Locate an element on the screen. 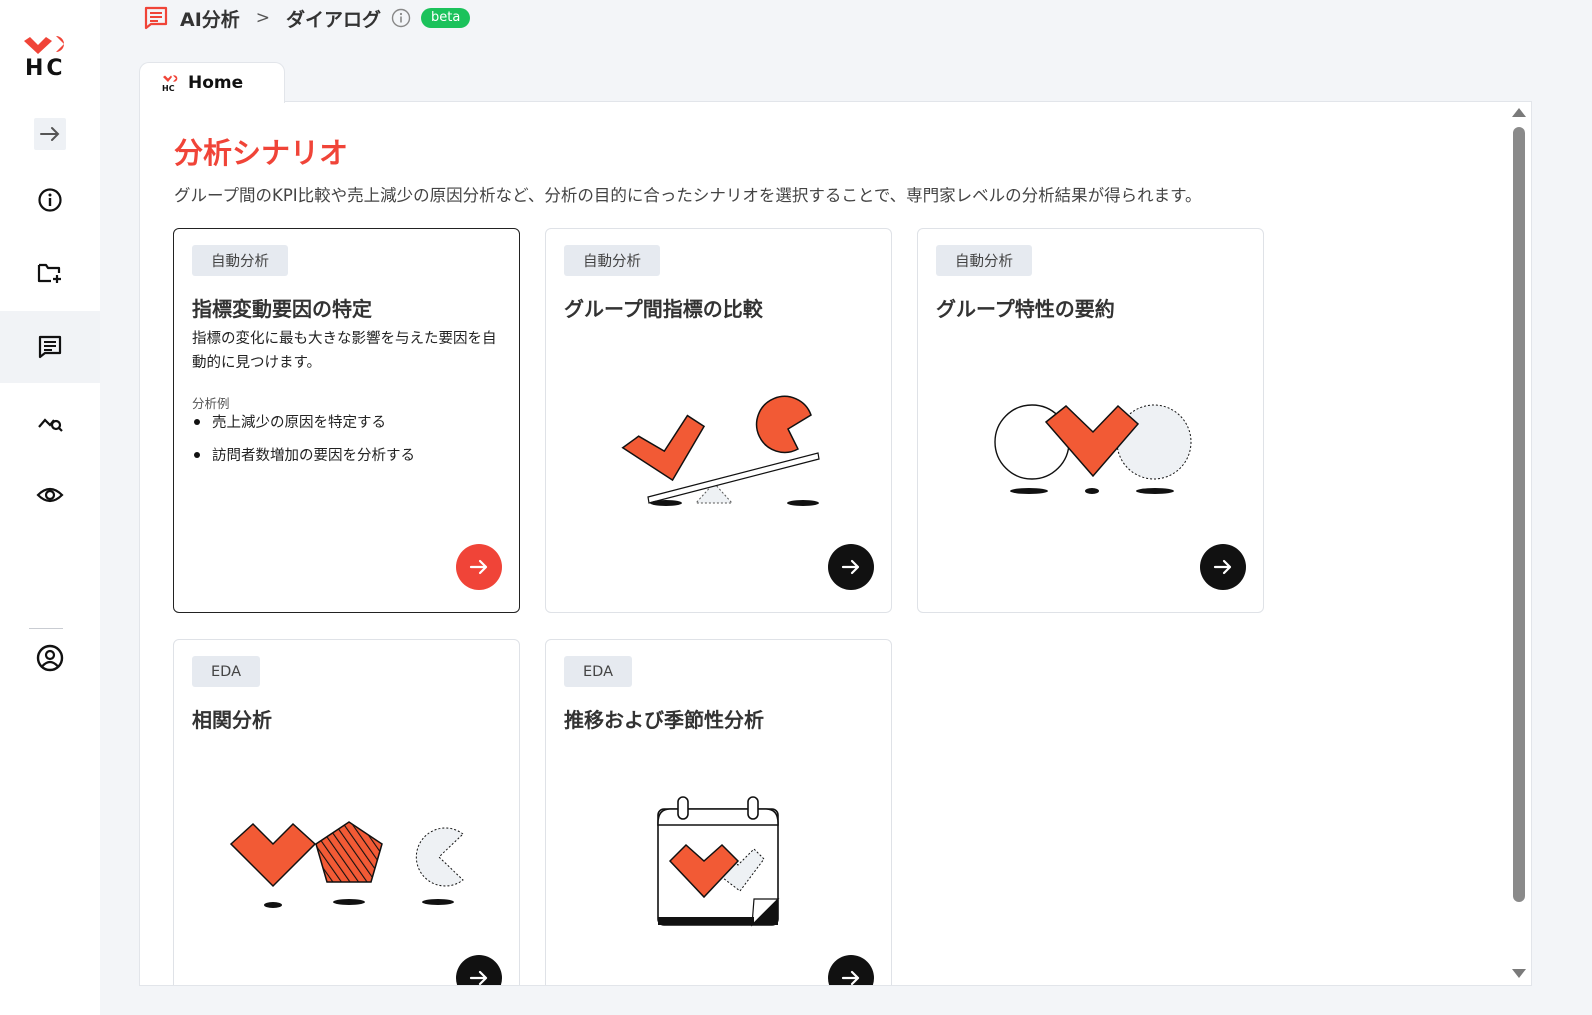 This screenshot has width=1592, height=1015. shapes-illustration is located at coordinates (346, 864).